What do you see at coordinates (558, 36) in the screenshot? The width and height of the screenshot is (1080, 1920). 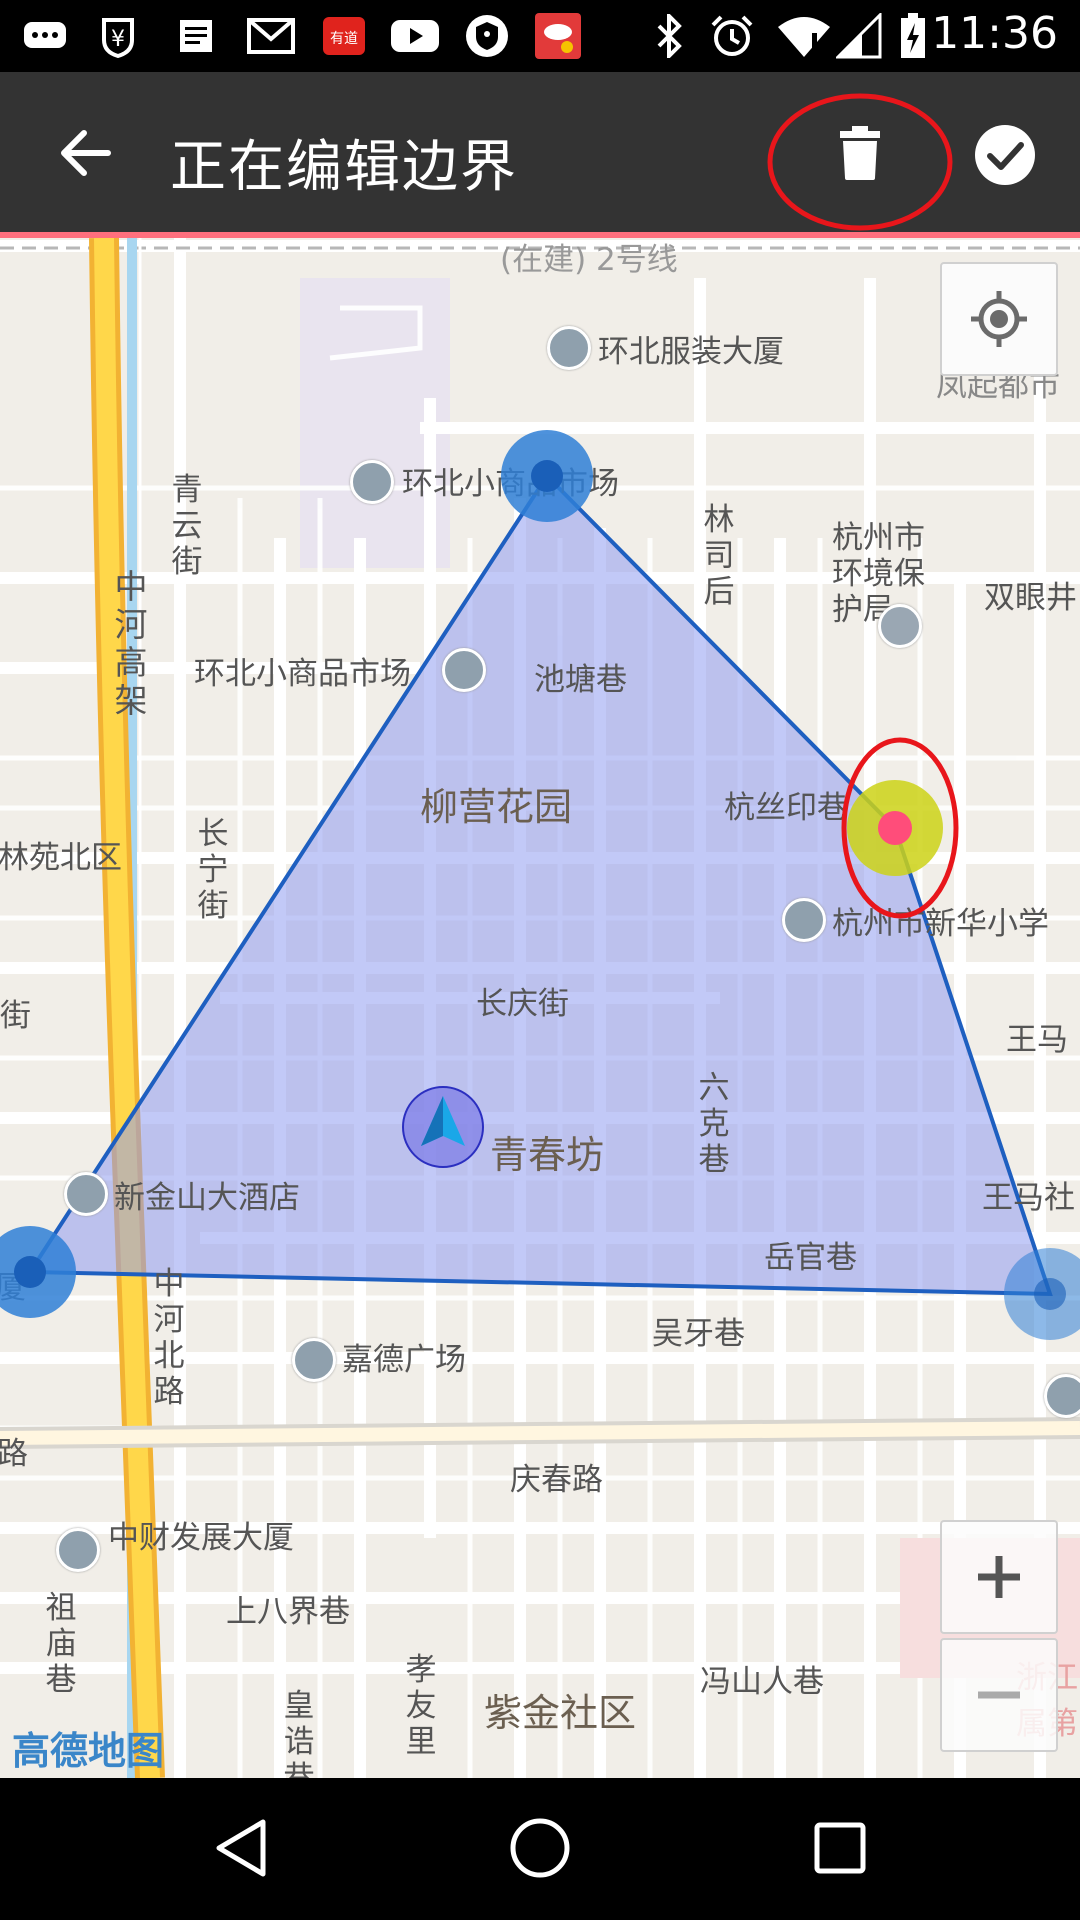 I see `alert-camera-icon` at bounding box center [558, 36].